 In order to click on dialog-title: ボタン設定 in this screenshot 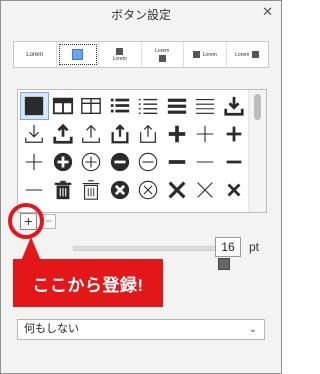, I will do `click(140, 15)`.